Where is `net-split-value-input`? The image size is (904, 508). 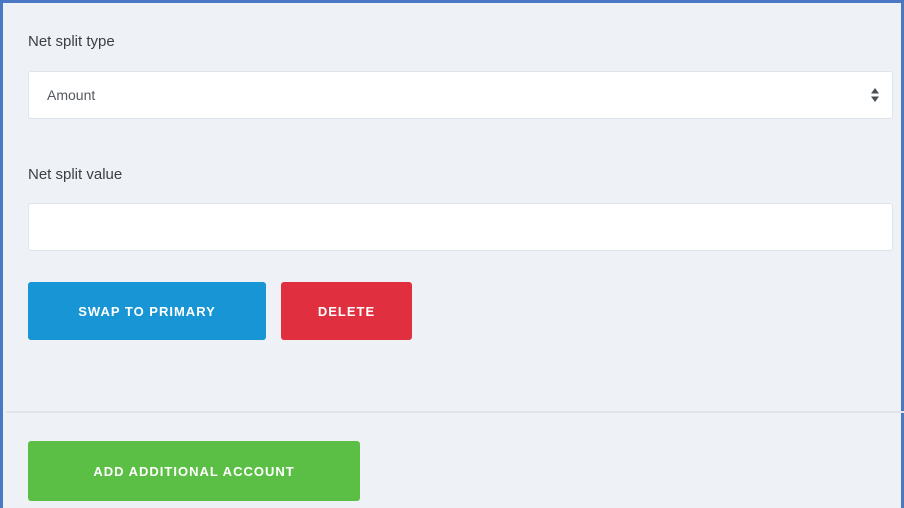
net-split-value-input is located at coordinates (460, 227).